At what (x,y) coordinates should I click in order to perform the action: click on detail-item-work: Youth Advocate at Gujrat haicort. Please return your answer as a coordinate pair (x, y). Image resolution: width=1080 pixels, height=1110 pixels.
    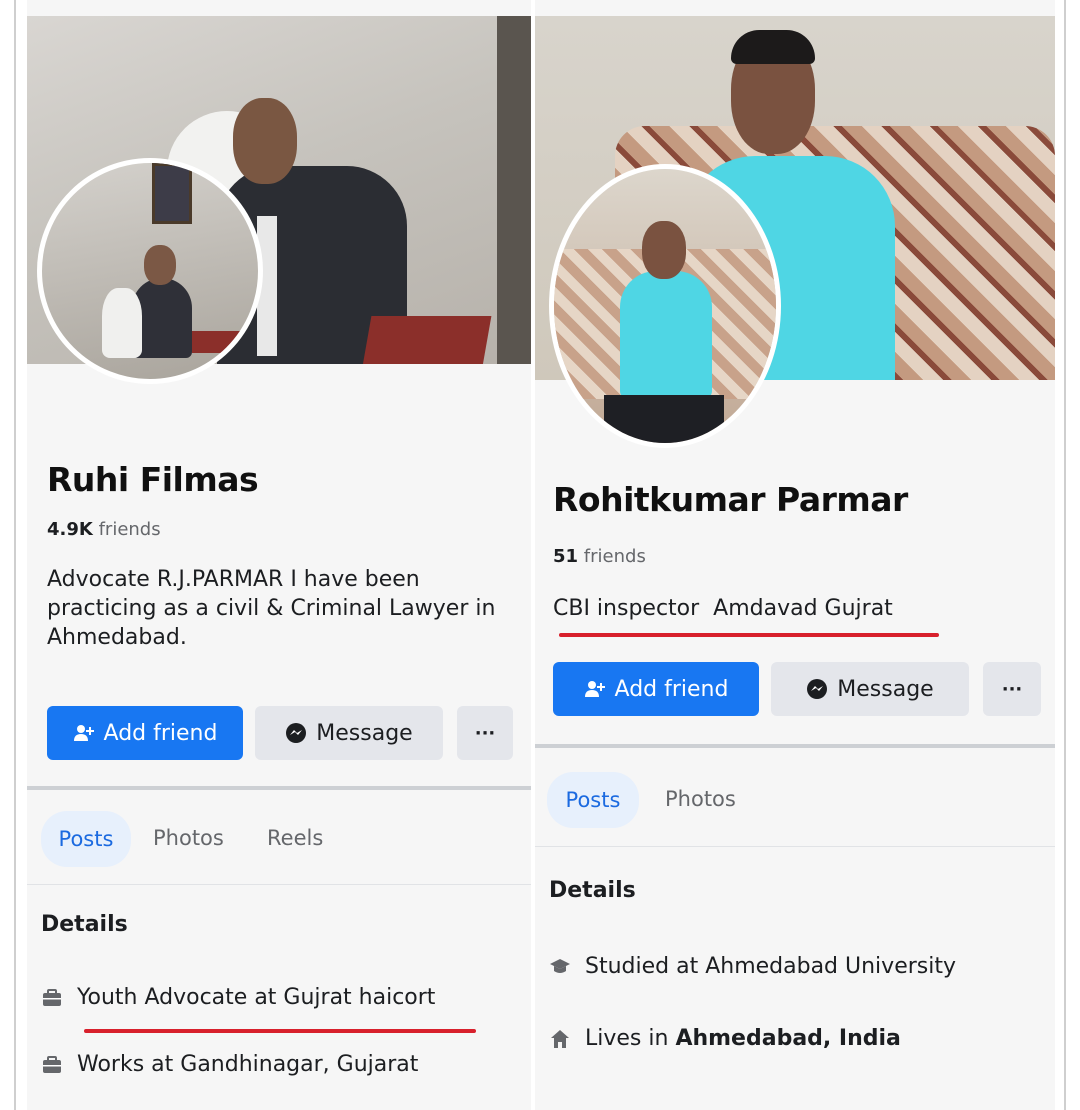
    Looking at the image, I should click on (238, 997).